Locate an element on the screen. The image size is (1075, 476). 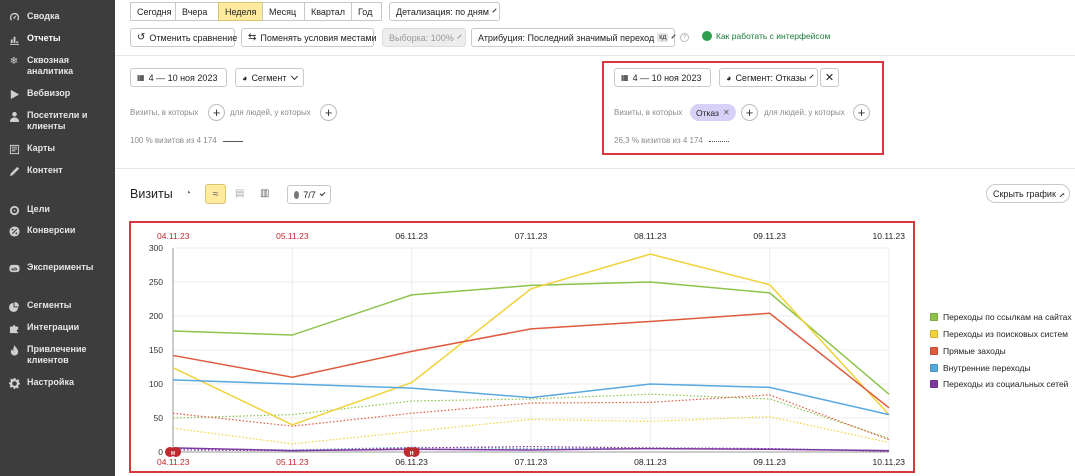
legend-item: Внутренние переходы is located at coordinates (980, 368).